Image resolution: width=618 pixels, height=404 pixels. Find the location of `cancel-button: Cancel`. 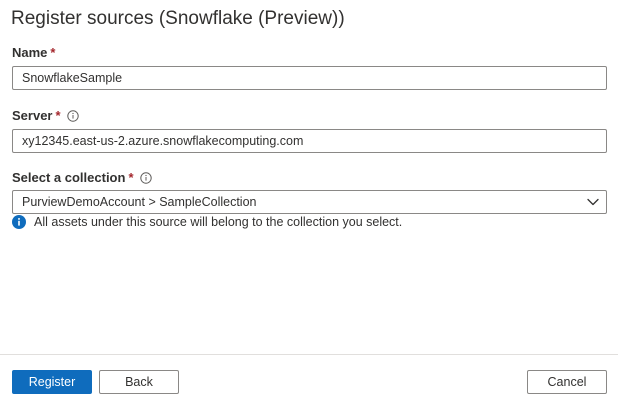

cancel-button: Cancel is located at coordinates (567, 382).